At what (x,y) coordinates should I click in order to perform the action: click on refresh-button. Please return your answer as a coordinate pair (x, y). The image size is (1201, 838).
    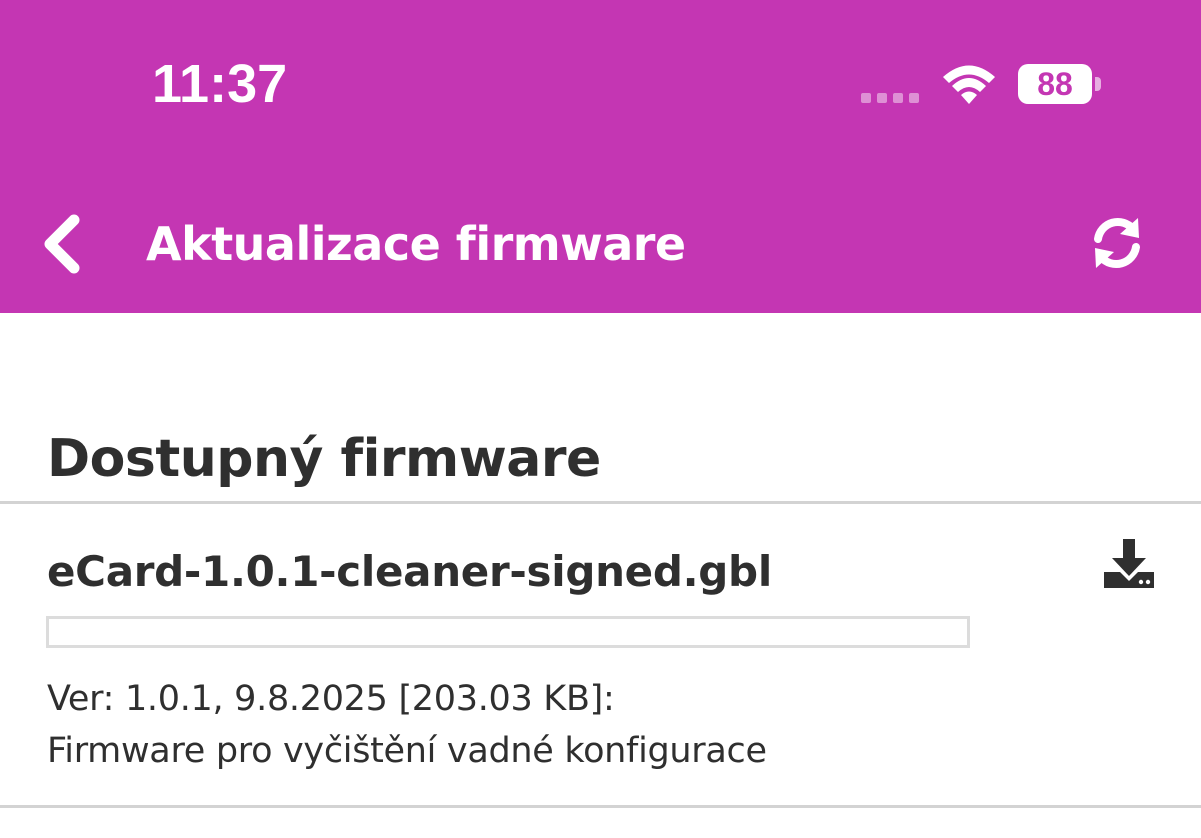
    Looking at the image, I should click on (1117, 243).